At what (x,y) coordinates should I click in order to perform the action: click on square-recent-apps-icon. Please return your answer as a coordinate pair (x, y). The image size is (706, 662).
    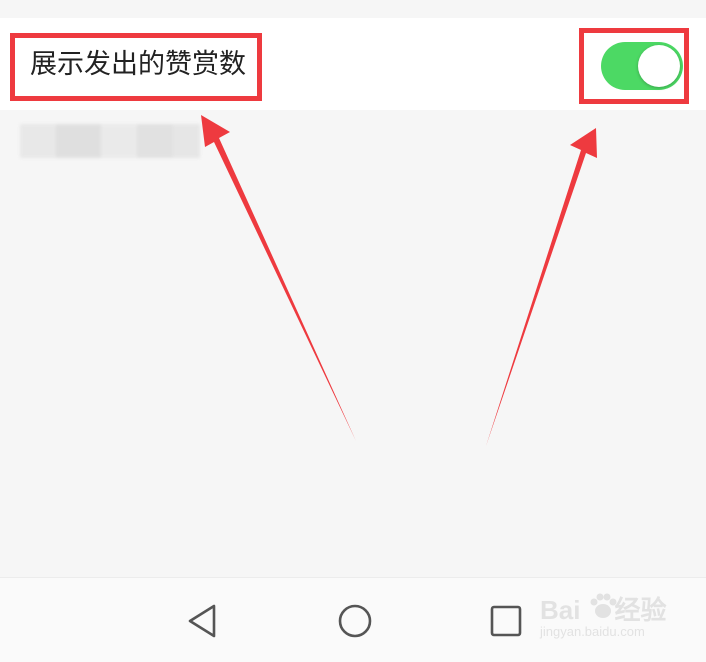
    Looking at the image, I should click on (506, 621).